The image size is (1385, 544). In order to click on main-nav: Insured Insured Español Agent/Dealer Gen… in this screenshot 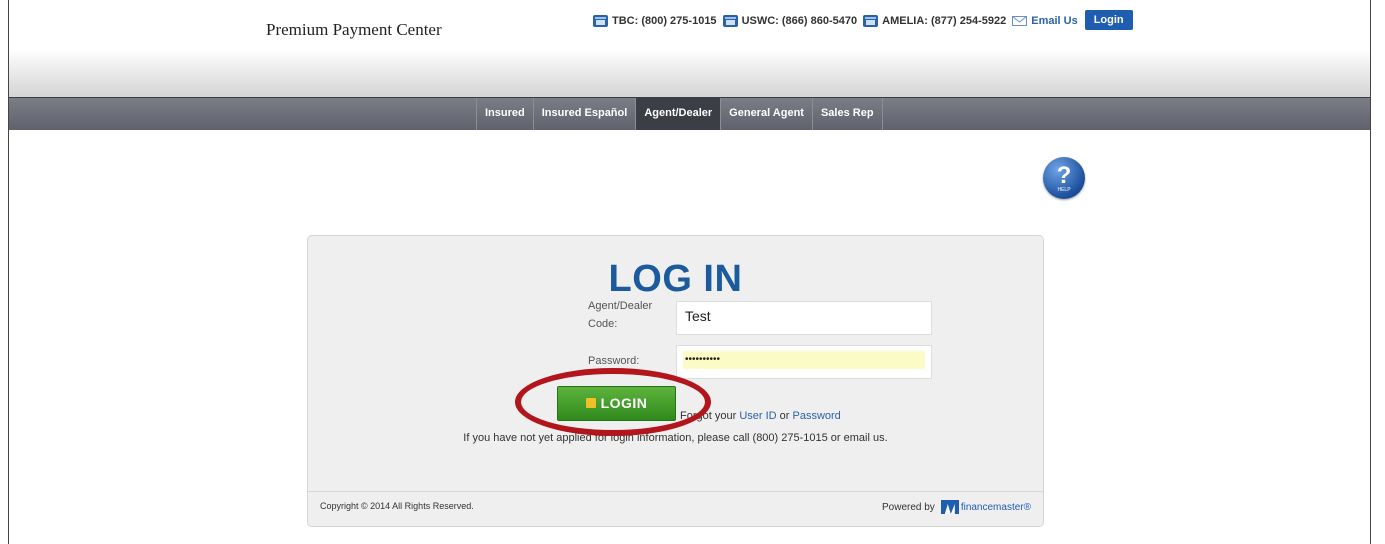, I will do `click(689, 113)`.